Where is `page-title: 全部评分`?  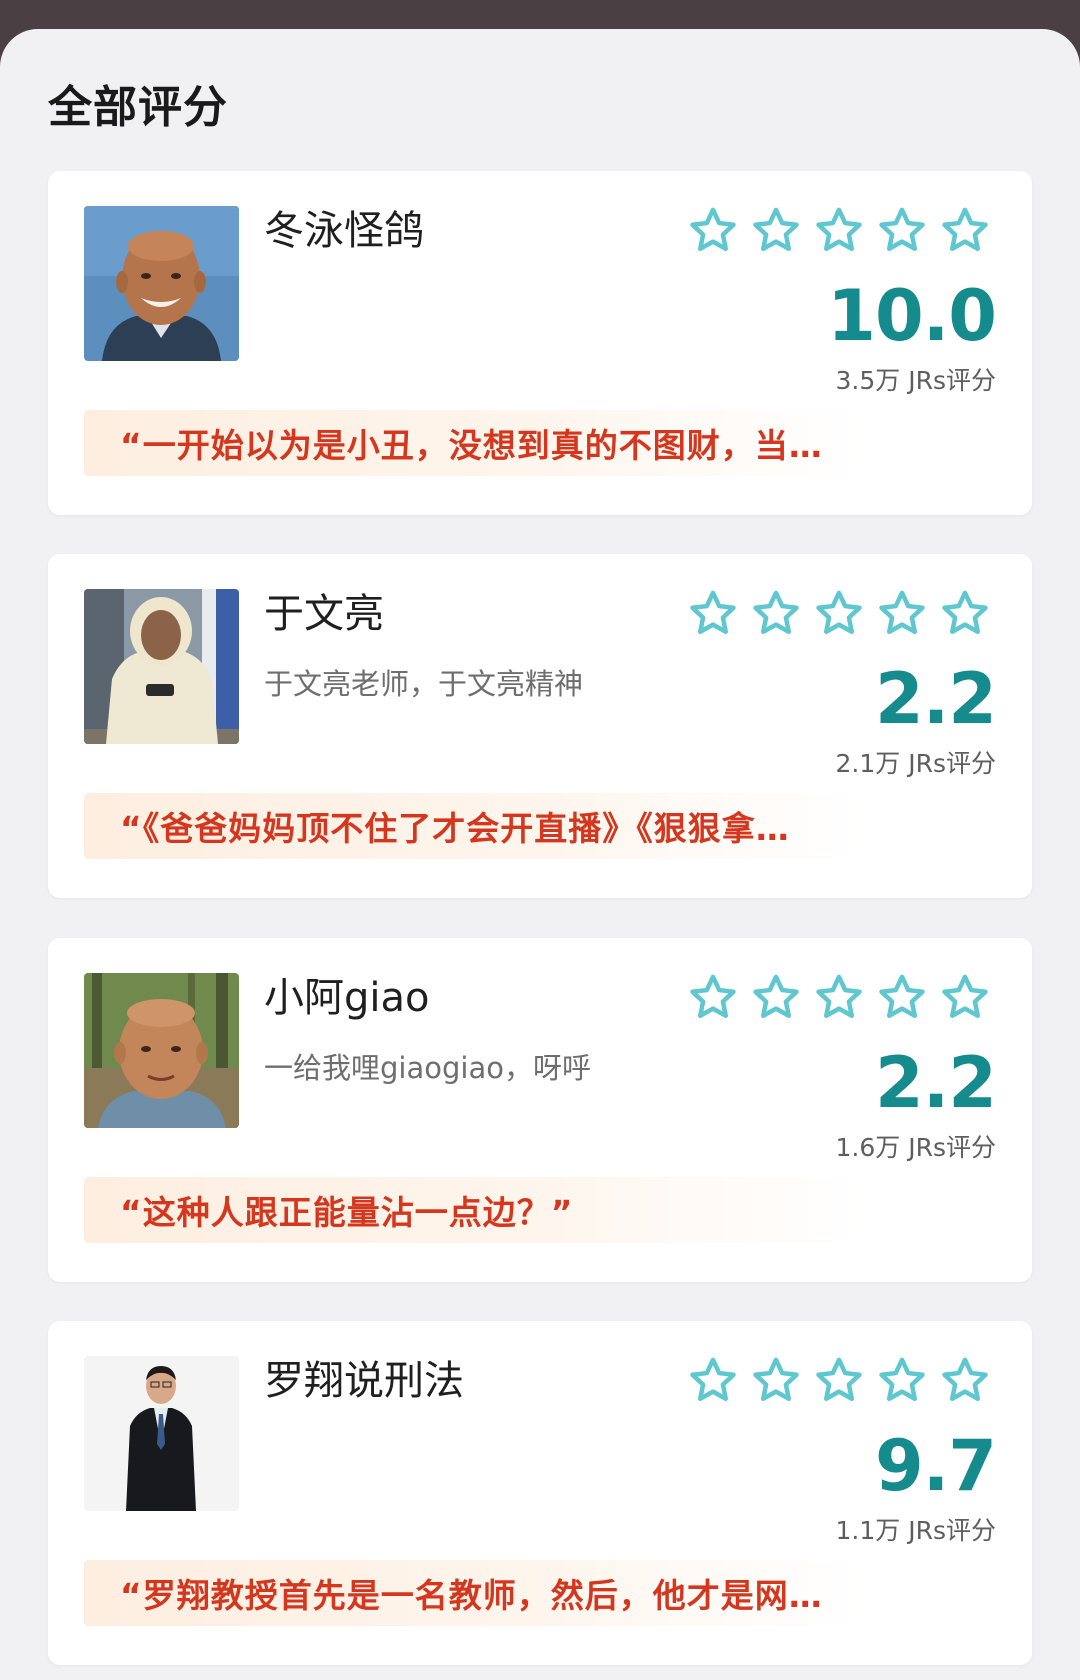
page-title: 全部评分 is located at coordinates (138, 107).